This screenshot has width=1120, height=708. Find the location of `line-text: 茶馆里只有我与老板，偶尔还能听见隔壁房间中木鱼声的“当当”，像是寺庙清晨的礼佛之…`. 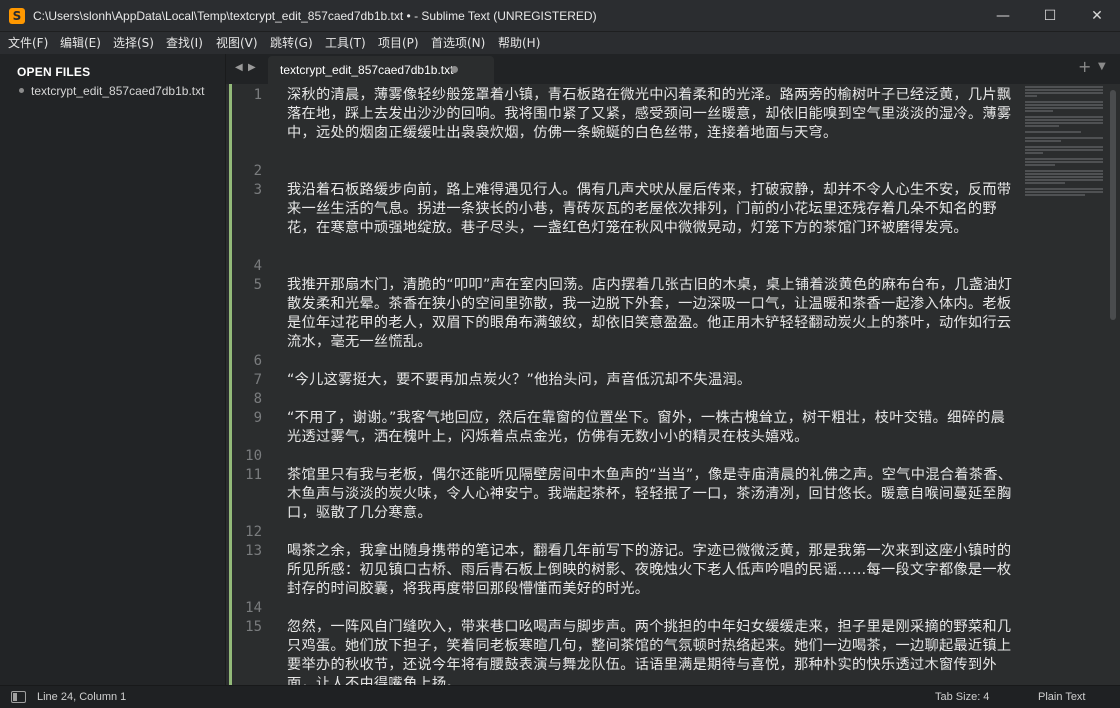

line-text: 茶馆里只有我与老板，偶尔还能听见隔壁房间中木鱼声的“当当”，像是寺庙清晨的礼佛之… is located at coordinates (652, 494).